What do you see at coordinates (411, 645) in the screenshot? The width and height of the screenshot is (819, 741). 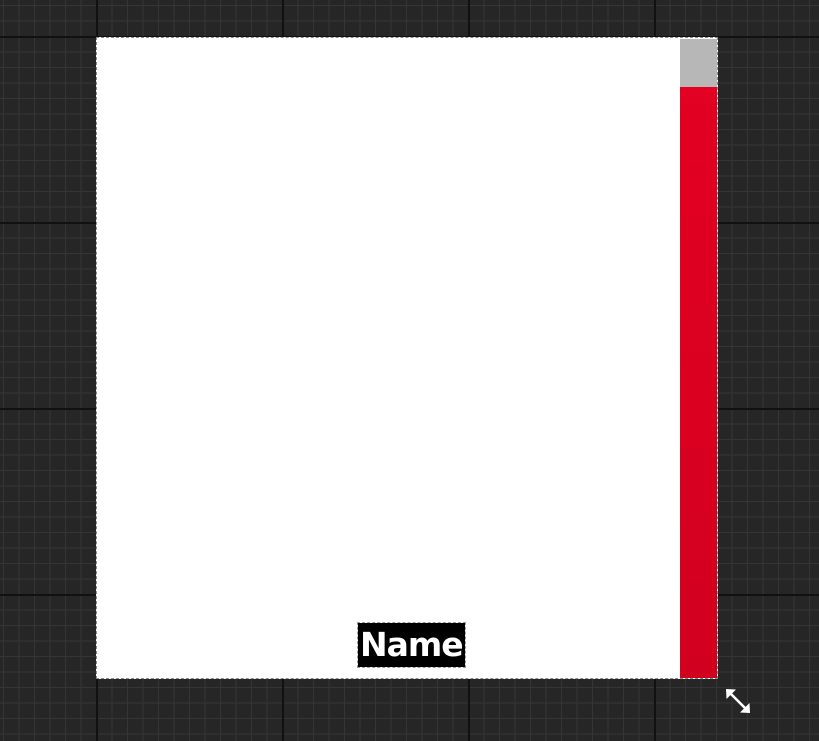 I see `name-text-block: Name` at bounding box center [411, 645].